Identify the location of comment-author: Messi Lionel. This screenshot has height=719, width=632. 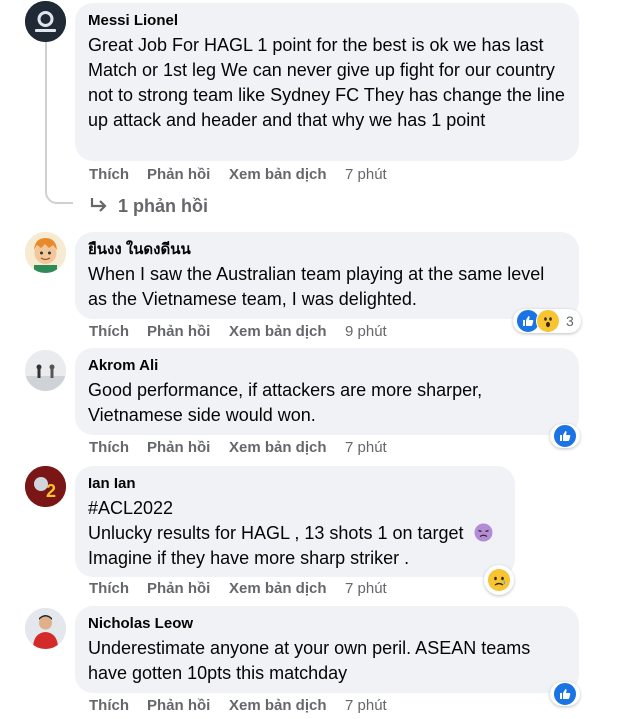
(327, 20).